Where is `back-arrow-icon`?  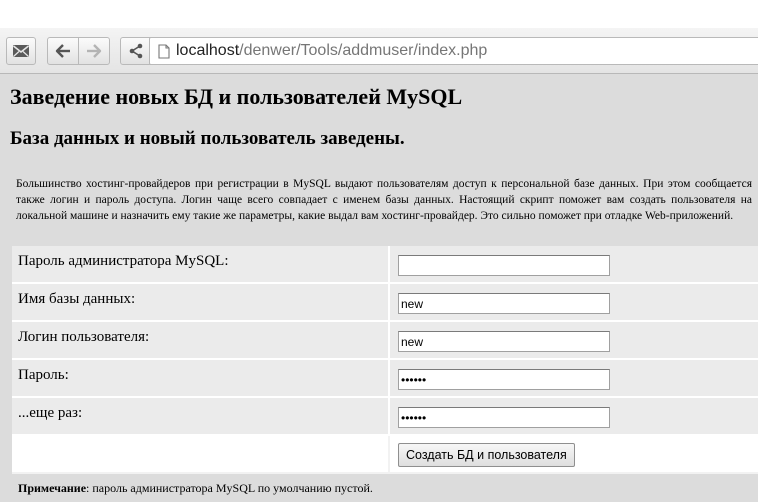
back-arrow-icon is located at coordinates (63, 51).